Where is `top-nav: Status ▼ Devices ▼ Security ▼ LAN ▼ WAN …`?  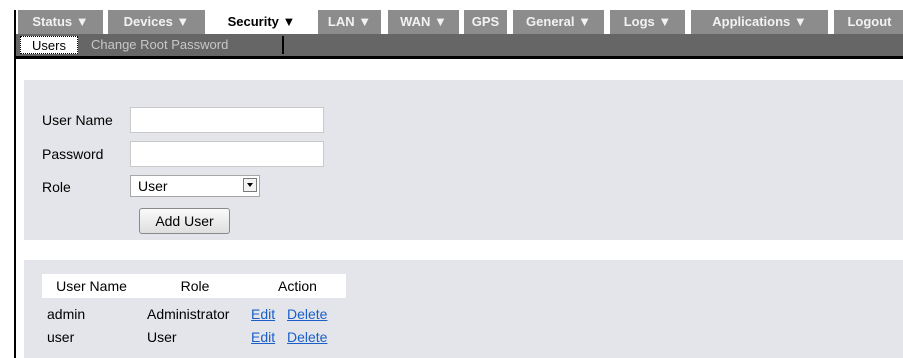 top-nav: Status ▼ Devices ▼ Security ▼ LAN ▼ WAN … is located at coordinates (459, 23).